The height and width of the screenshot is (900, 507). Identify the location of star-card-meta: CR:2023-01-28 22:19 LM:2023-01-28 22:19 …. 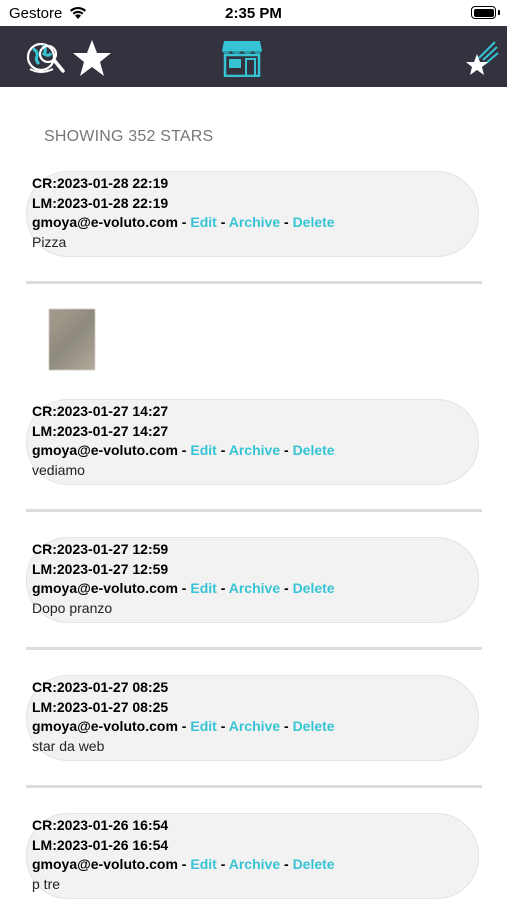
(183, 213).